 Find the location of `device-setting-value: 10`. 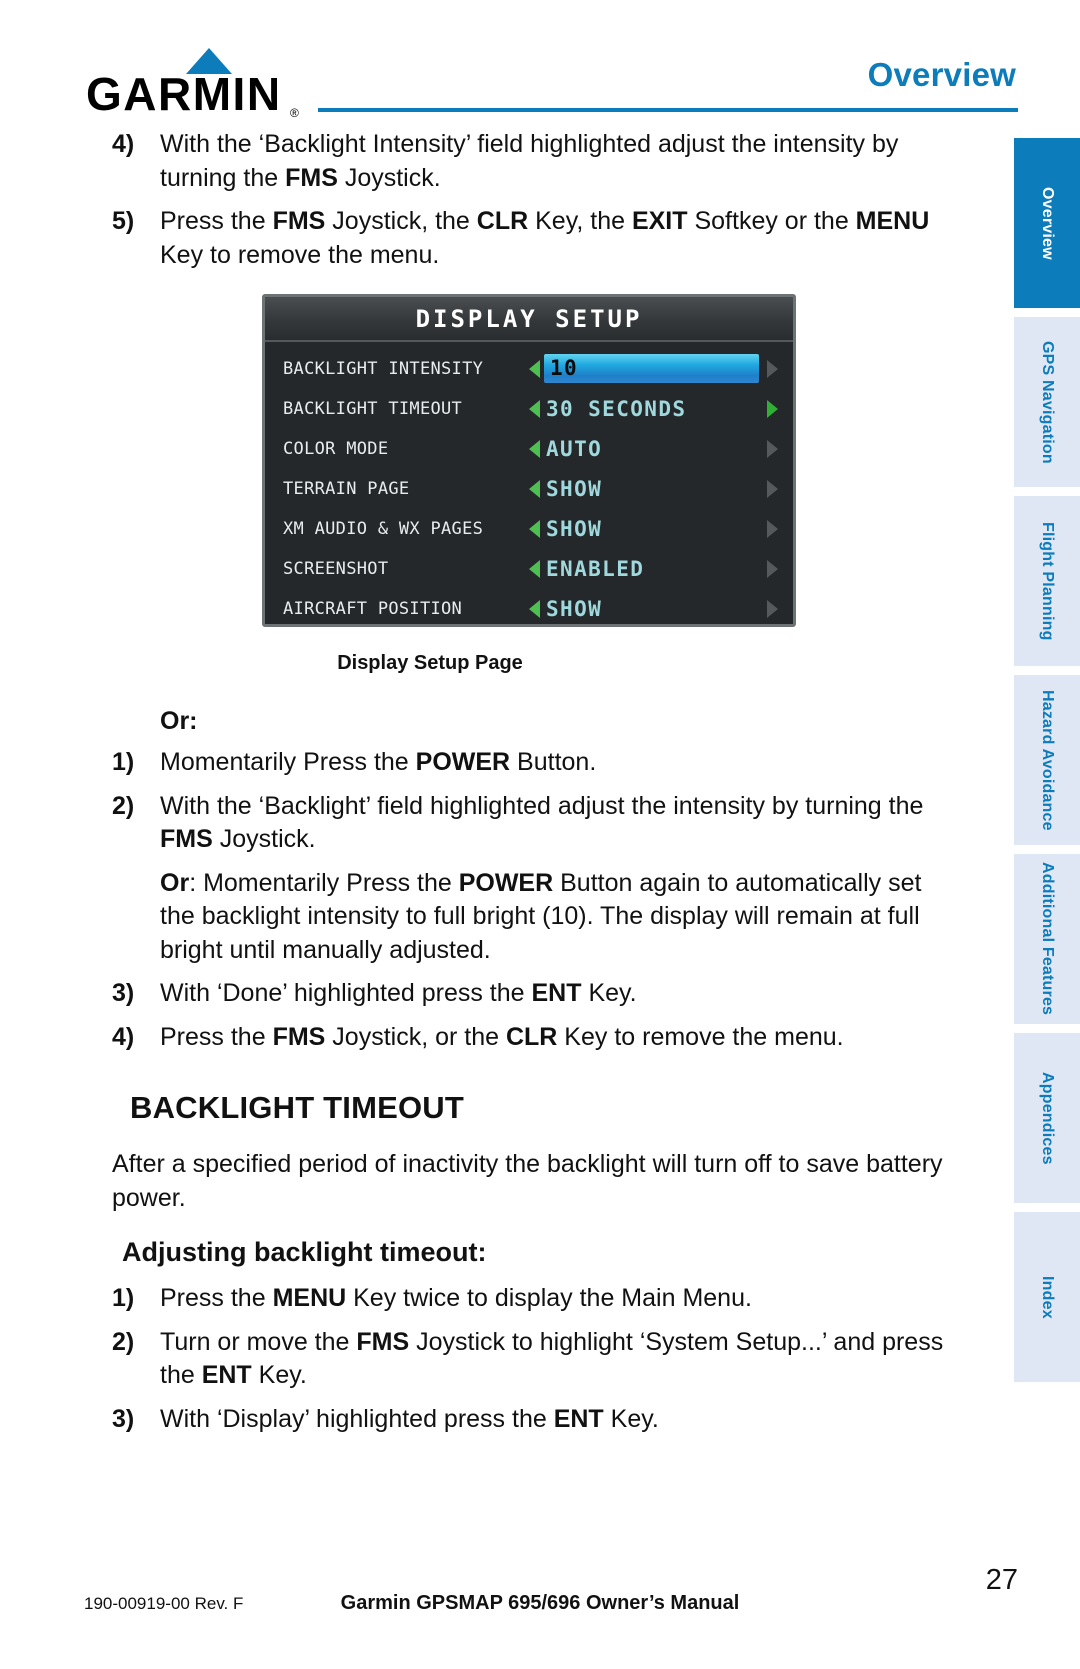

device-setting-value: 10 is located at coordinates (564, 368).